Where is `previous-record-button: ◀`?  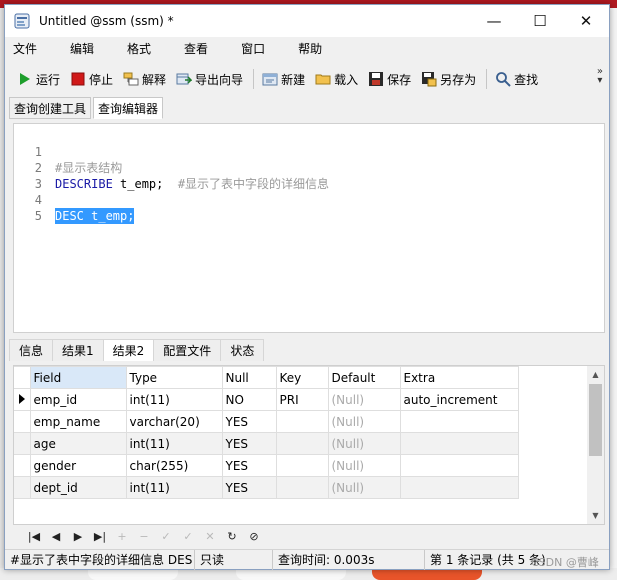
previous-record-button: ◀ is located at coordinates (56, 536).